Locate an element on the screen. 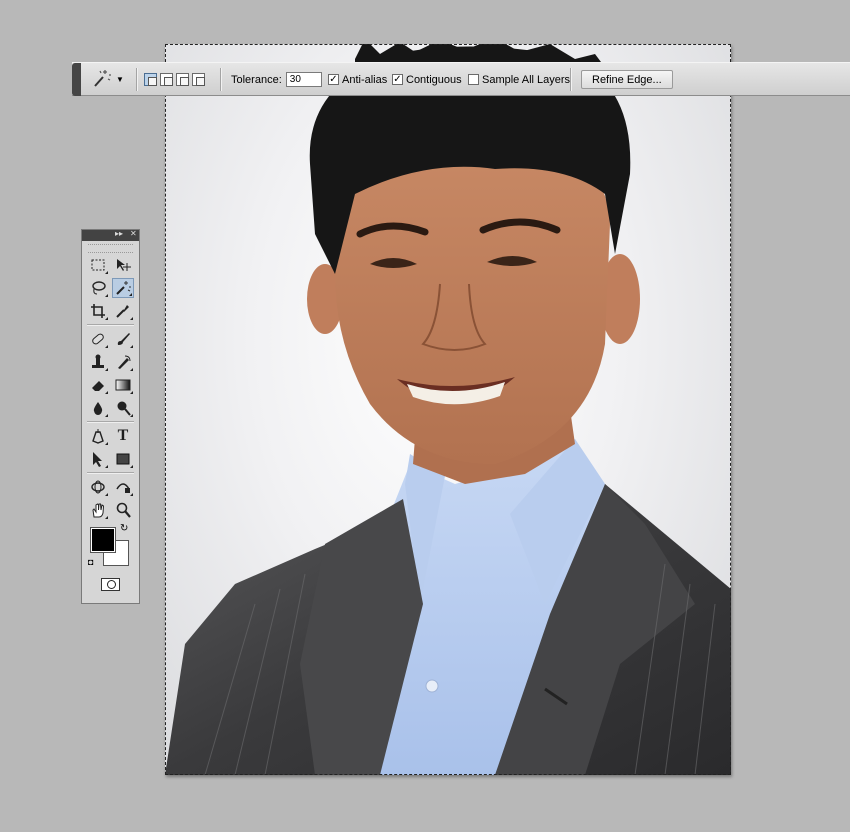  move-icon is located at coordinates (123, 265).